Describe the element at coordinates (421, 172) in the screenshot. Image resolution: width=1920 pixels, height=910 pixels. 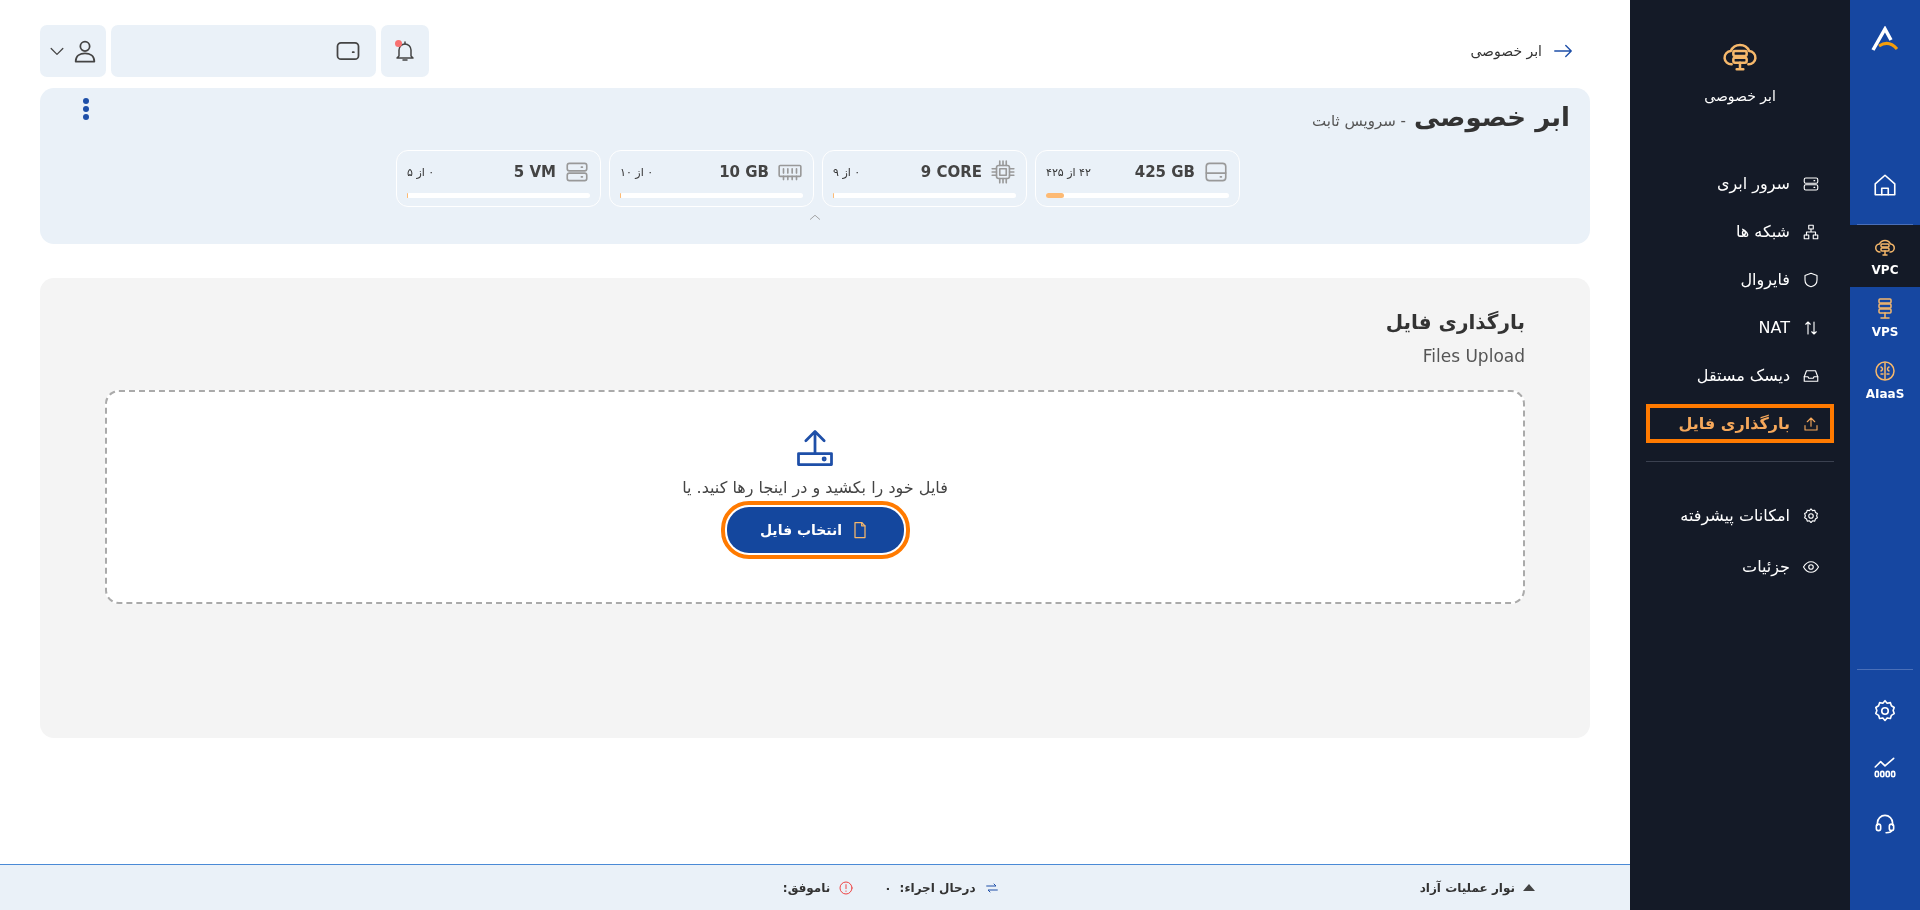
I see `resource-usage: ۰ از ۵` at that location.